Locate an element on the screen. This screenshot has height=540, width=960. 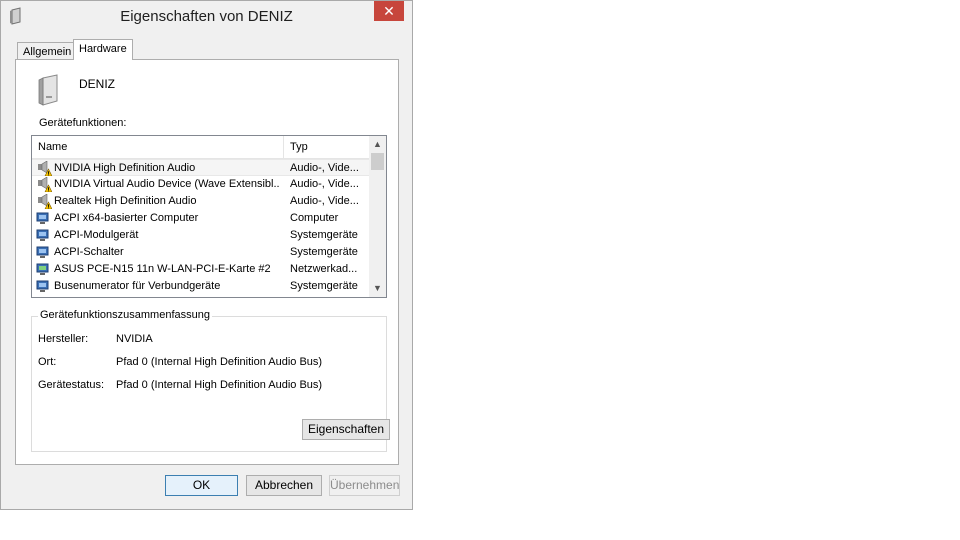
cancel-button: Abbrechen is located at coordinates (284, 485).